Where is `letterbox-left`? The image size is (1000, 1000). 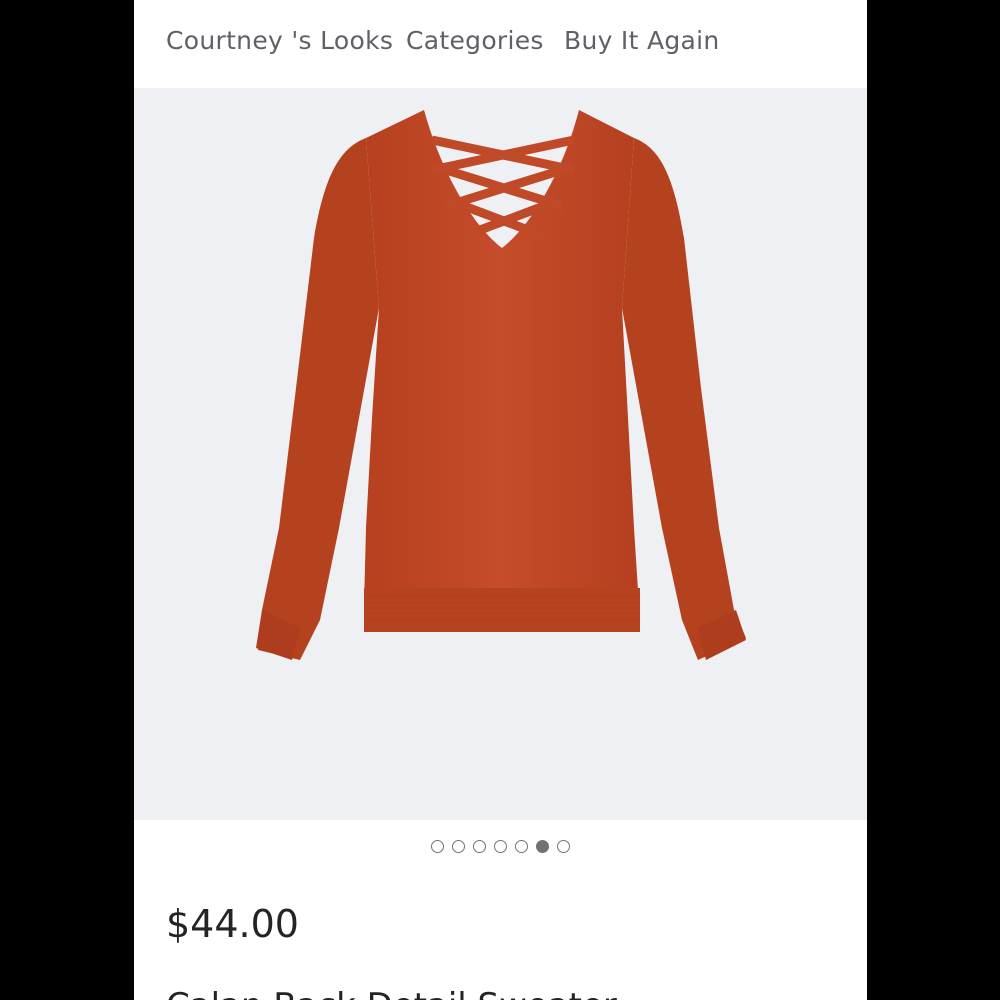 letterbox-left is located at coordinates (67, 500).